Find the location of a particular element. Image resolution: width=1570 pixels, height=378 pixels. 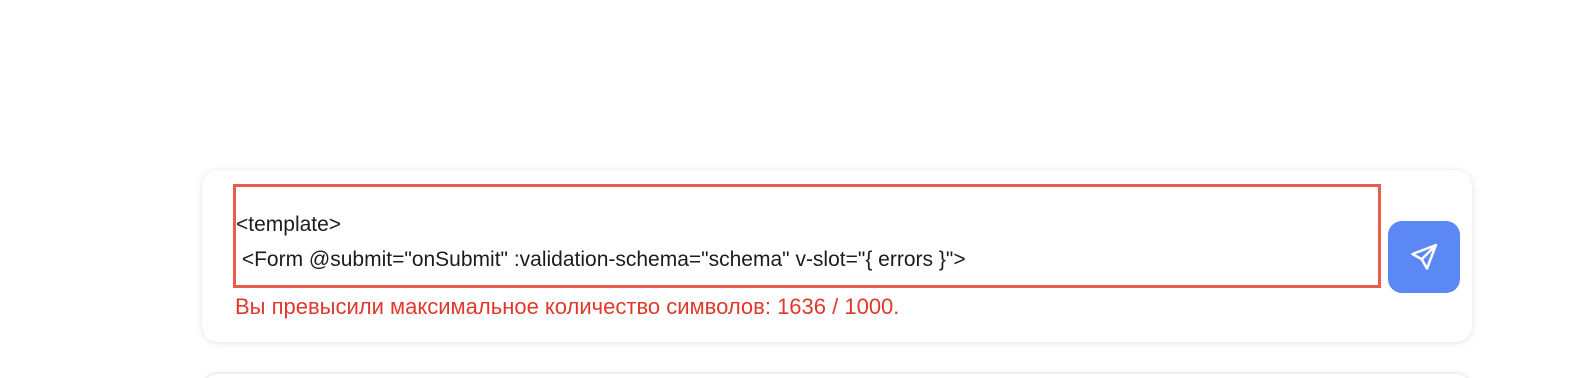

next-card-edge is located at coordinates (837, 376).